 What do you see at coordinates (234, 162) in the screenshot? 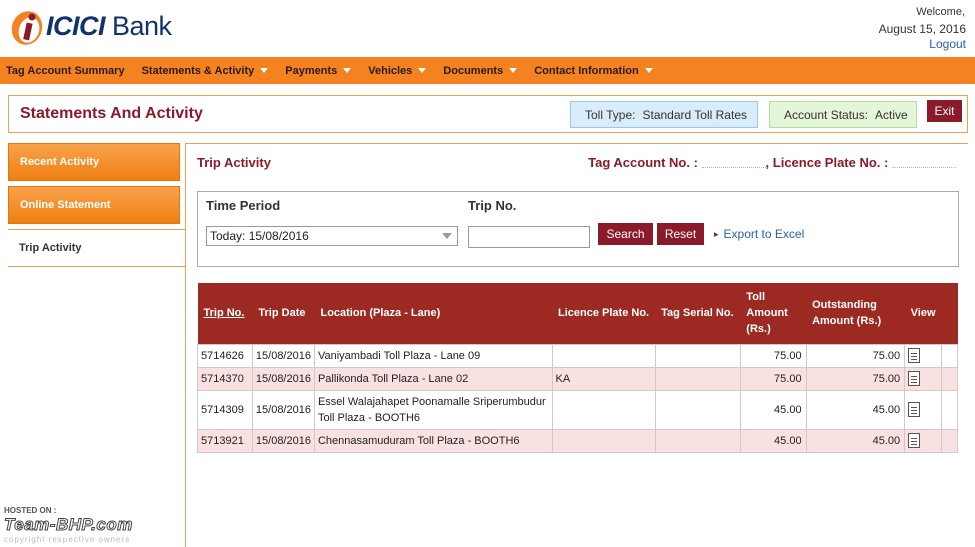
I see `section-title: Trip Activity` at bounding box center [234, 162].